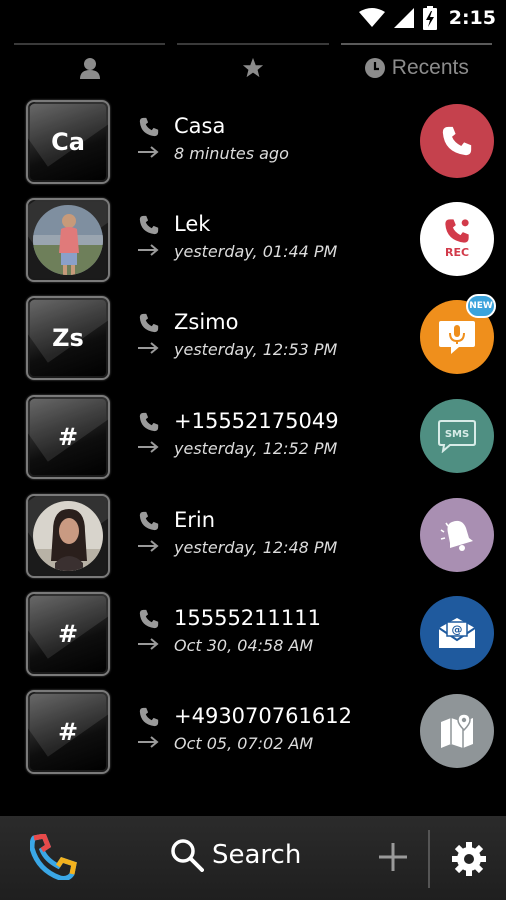  What do you see at coordinates (187, 855) in the screenshot?
I see `search-icon` at bounding box center [187, 855].